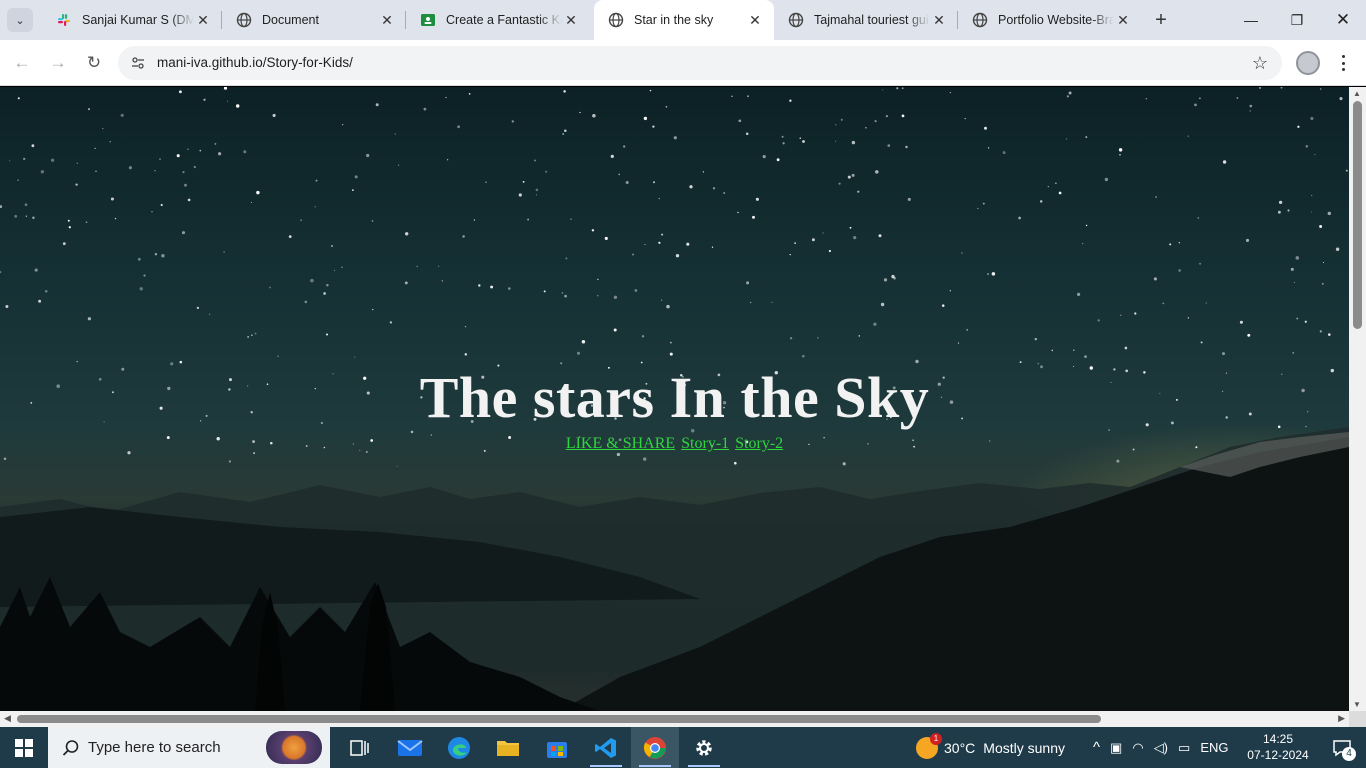 Image resolution: width=1366 pixels, height=768 pixels. I want to click on tab-portfolio: Portfolio Website-Bra ✕, so click(1050, 20).